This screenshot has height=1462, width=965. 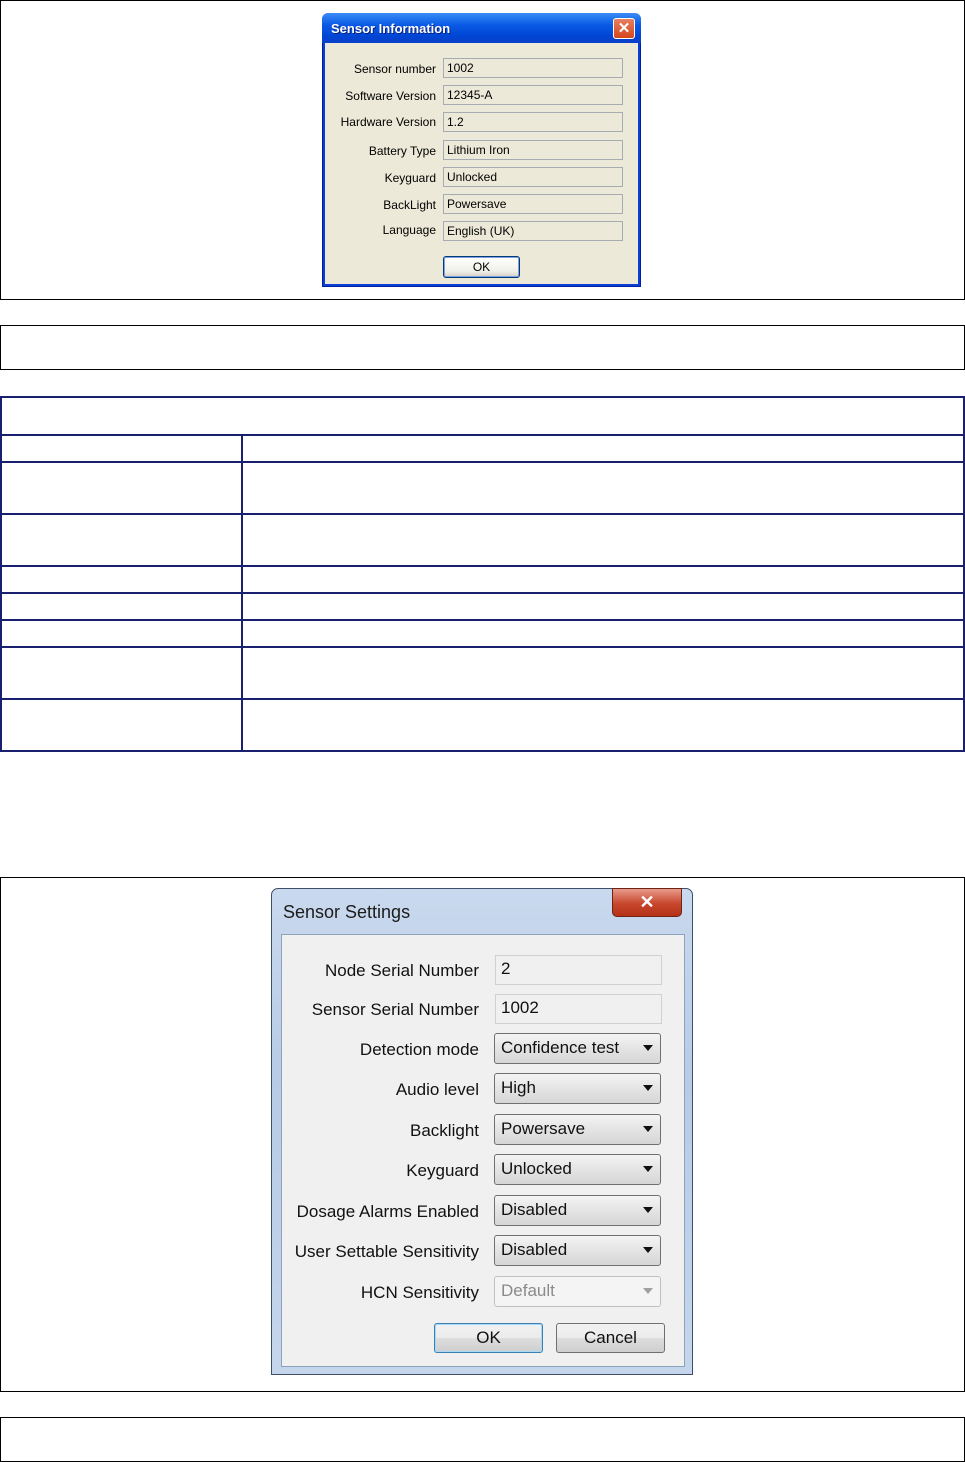 I want to click on label-node-serial-number: Node Serial Number, so click(x=401, y=970).